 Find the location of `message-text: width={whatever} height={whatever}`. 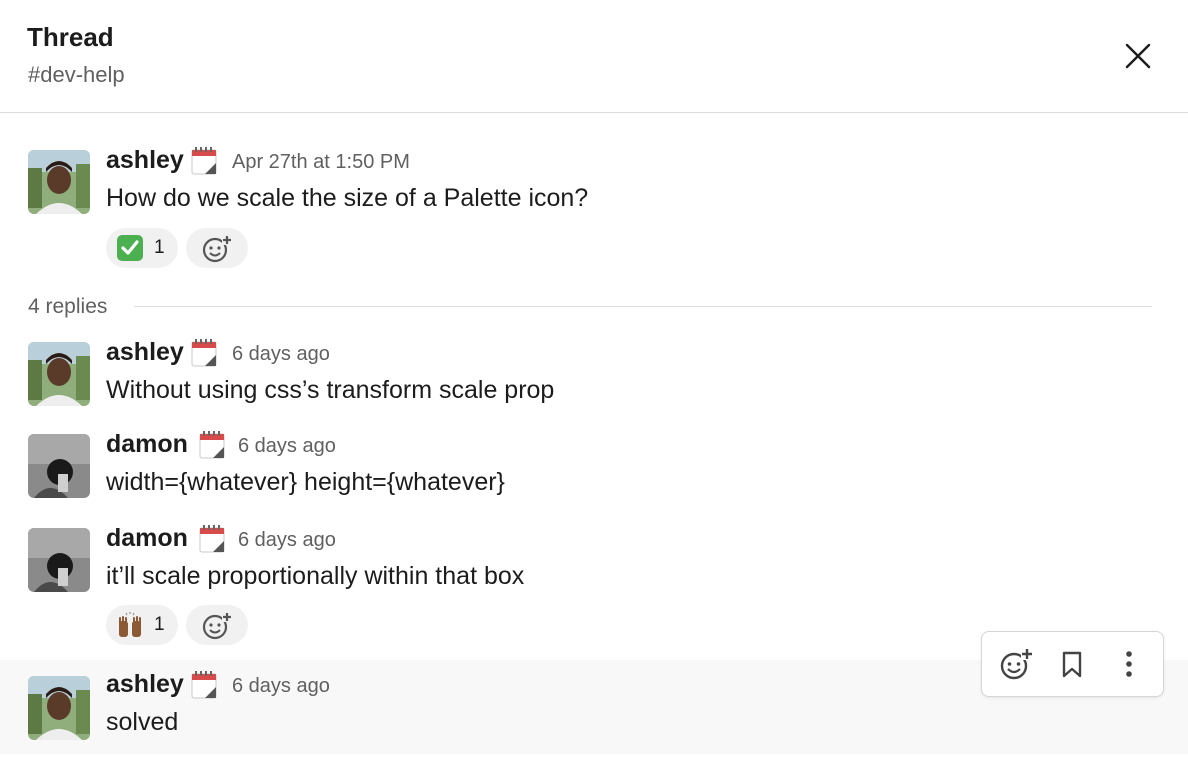

message-text: width={whatever} height={whatever} is located at coordinates (305, 482).